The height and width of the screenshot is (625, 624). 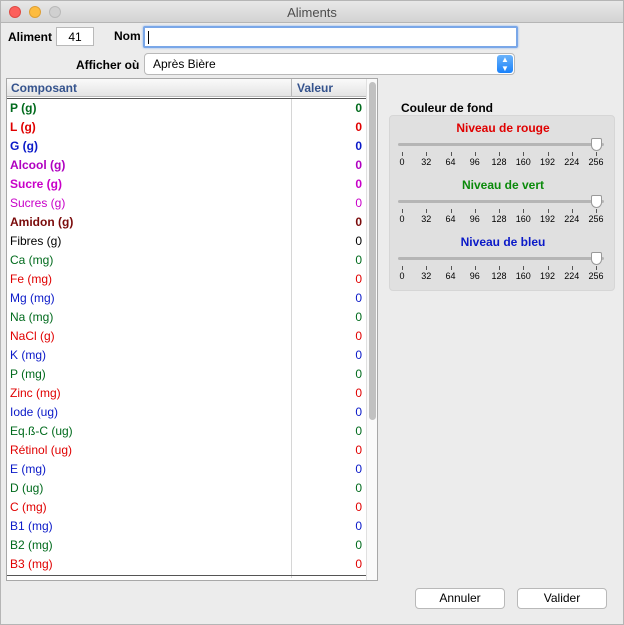 I want to click on slider-tick-label: 96, so click(x=474, y=162).